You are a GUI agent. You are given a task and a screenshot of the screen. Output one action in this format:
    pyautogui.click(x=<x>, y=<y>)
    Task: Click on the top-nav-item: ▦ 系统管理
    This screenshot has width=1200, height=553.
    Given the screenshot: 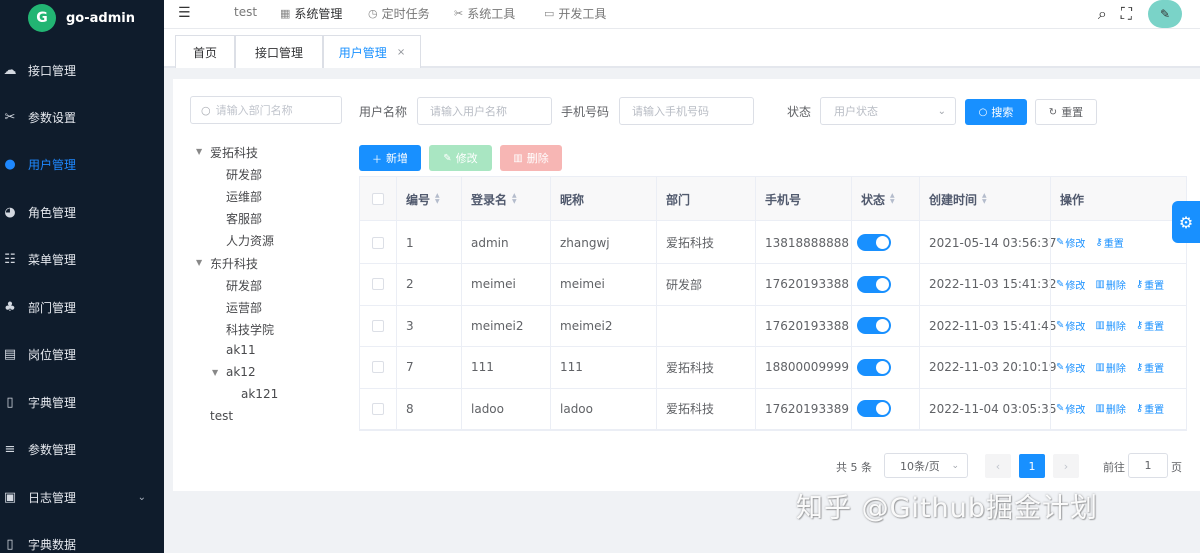 What is the action you would take?
    pyautogui.click(x=311, y=13)
    